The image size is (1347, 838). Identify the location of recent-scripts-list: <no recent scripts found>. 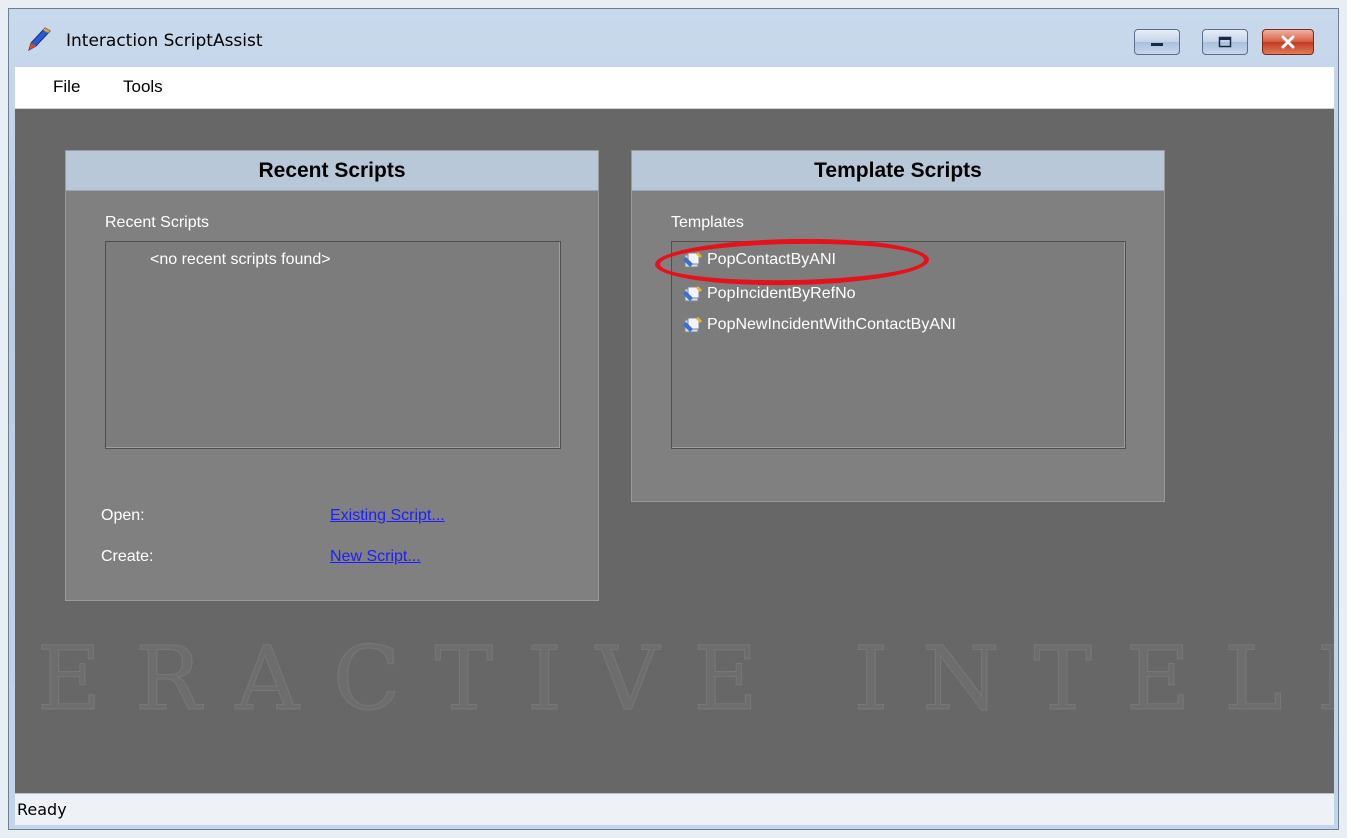
(333, 345).